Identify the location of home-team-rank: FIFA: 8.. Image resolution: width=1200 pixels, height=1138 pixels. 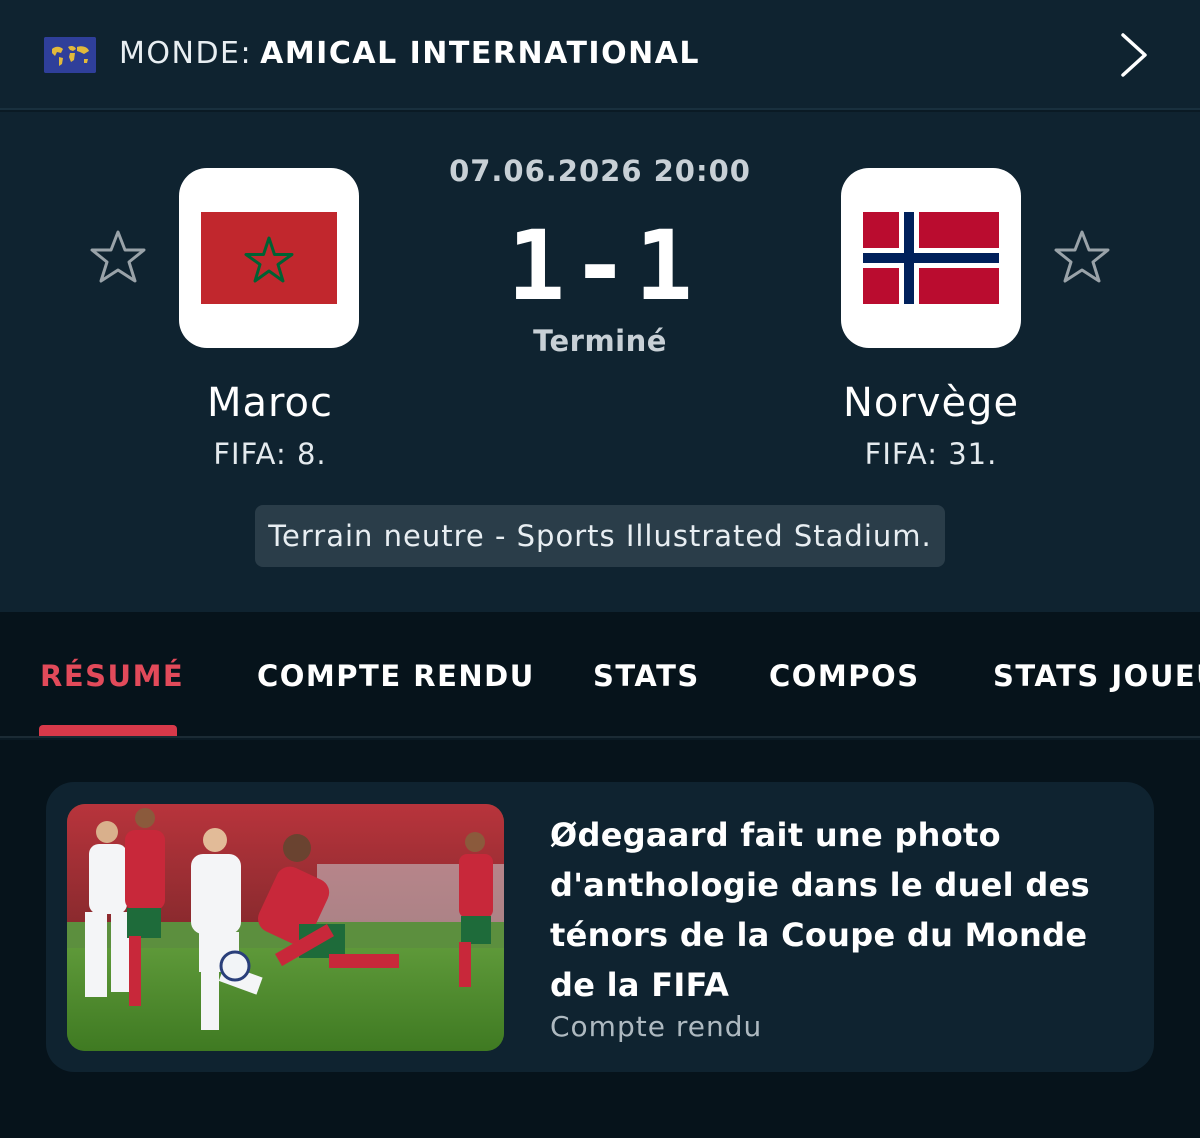
(270, 454).